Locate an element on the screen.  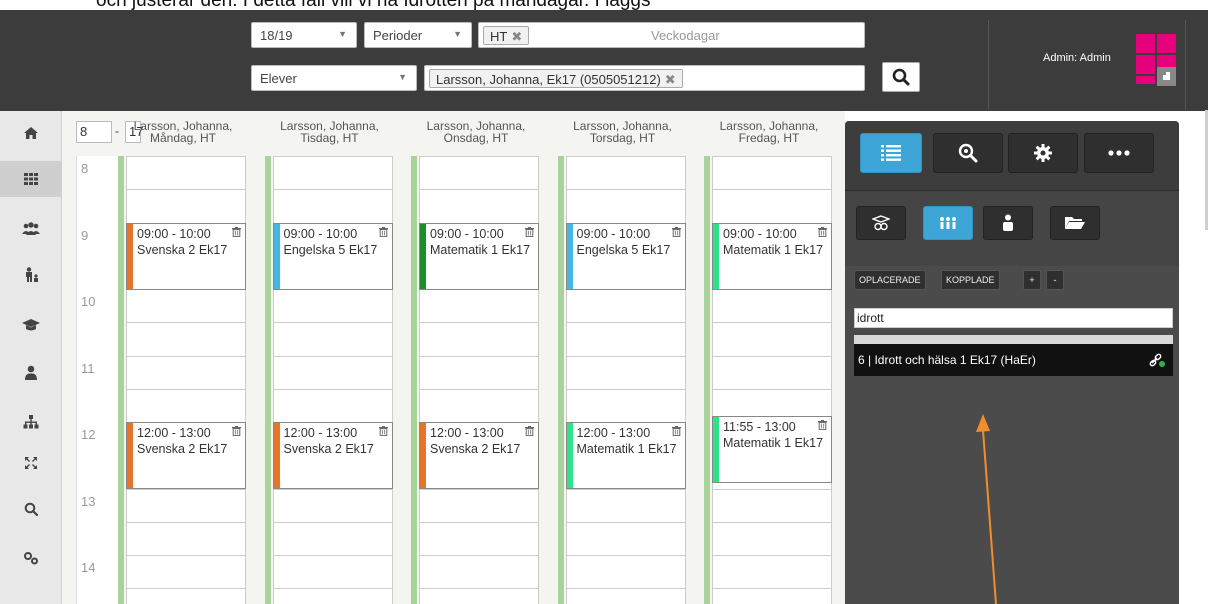
sidebar-item-settings is located at coordinates (31, 558).